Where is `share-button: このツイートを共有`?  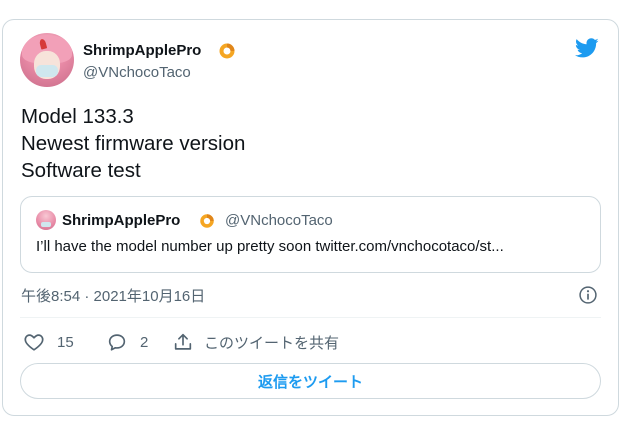 share-button: このツイートを共有 is located at coordinates (255, 342).